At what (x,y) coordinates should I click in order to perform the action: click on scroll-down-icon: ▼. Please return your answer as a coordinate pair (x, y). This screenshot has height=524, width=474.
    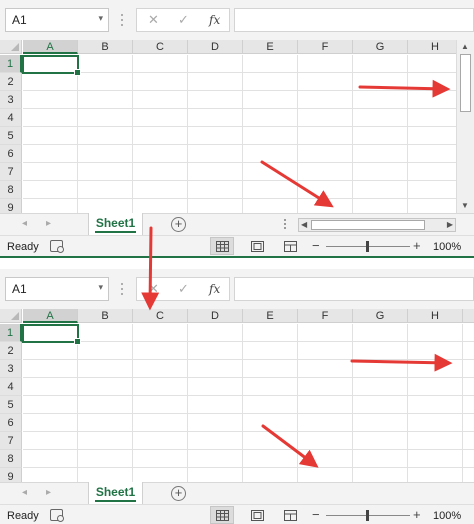
    Looking at the image, I should click on (465, 205).